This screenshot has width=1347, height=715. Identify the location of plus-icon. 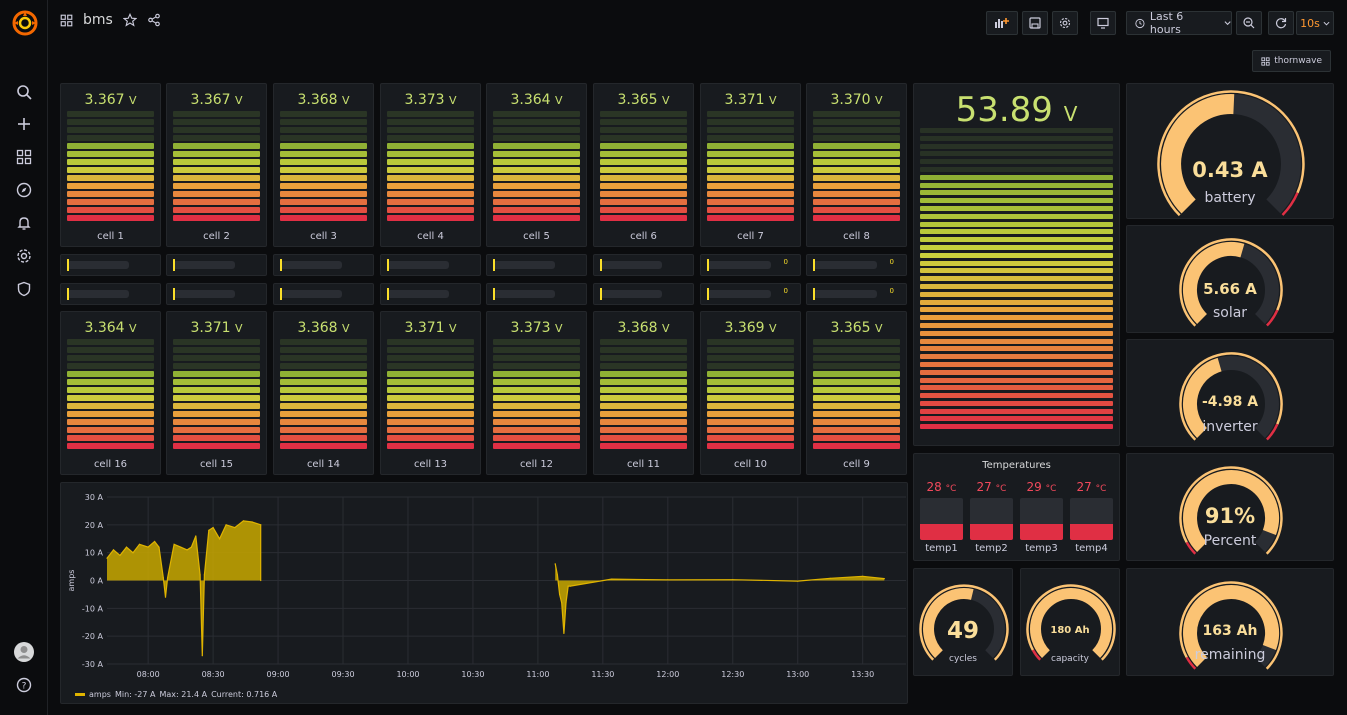
(24, 124).